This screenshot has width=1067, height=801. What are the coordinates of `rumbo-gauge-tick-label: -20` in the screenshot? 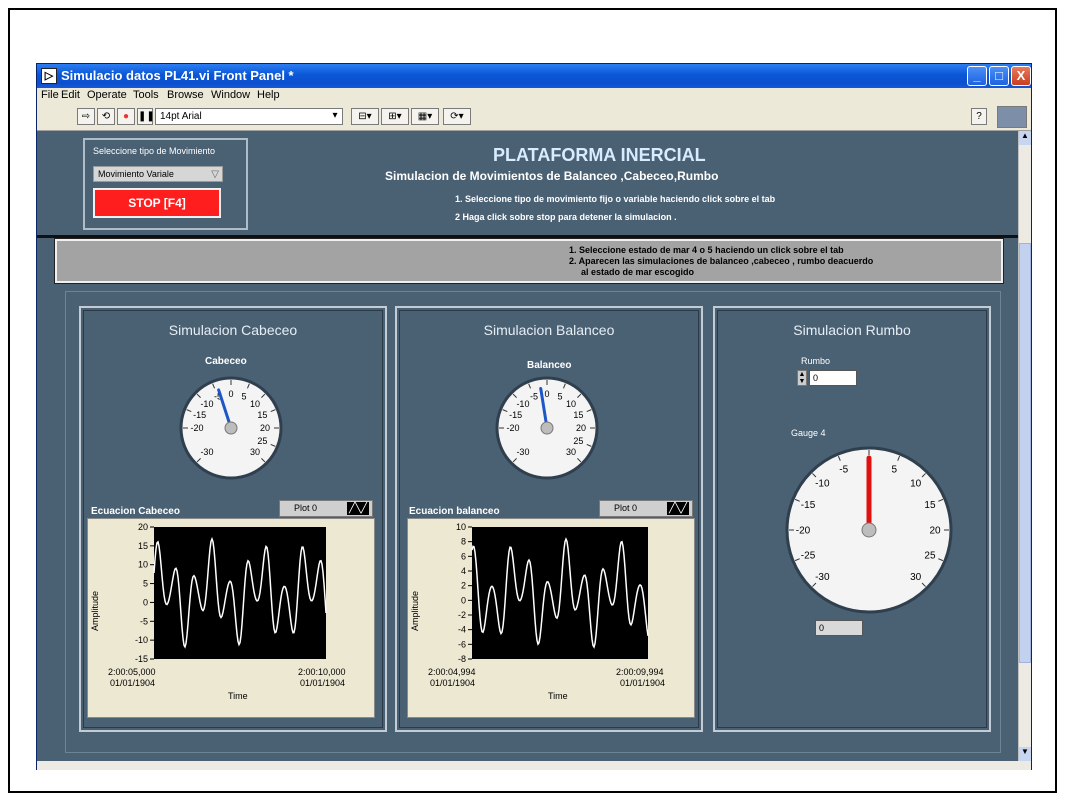 It's located at (803, 530).